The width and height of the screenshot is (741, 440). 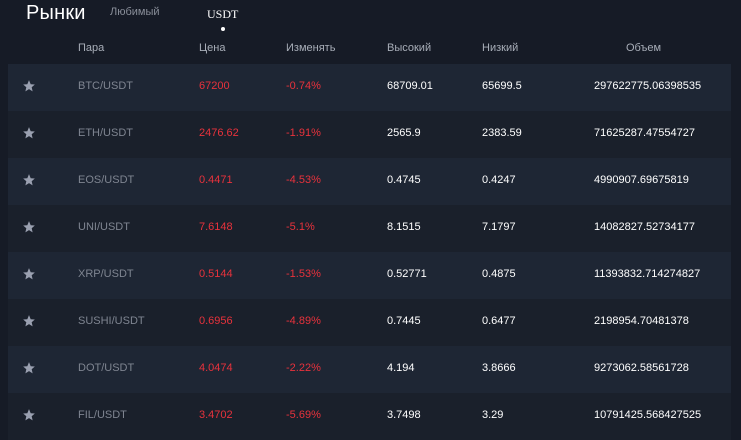 I want to click on volume-cell: 14082827.52734177, so click(x=644, y=227).